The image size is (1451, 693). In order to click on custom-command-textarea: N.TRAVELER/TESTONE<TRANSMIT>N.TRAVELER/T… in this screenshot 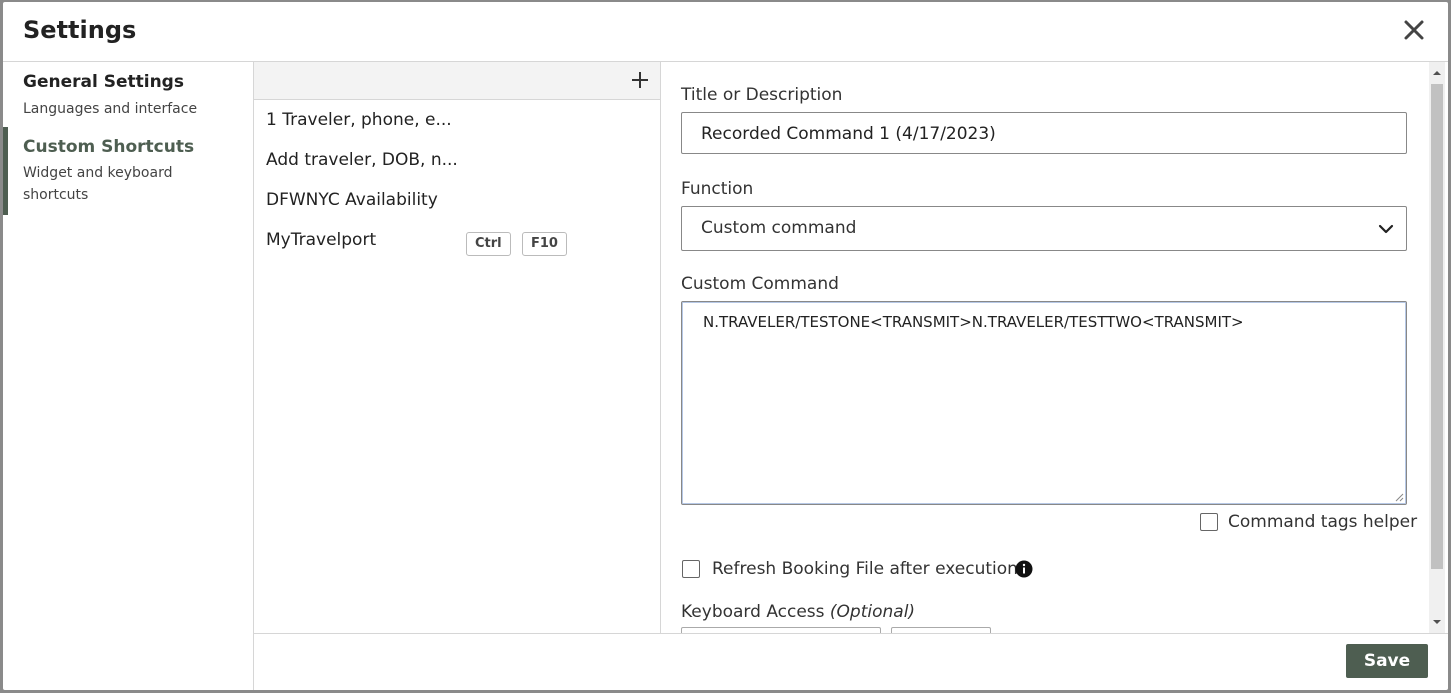, I will do `click(1044, 403)`.